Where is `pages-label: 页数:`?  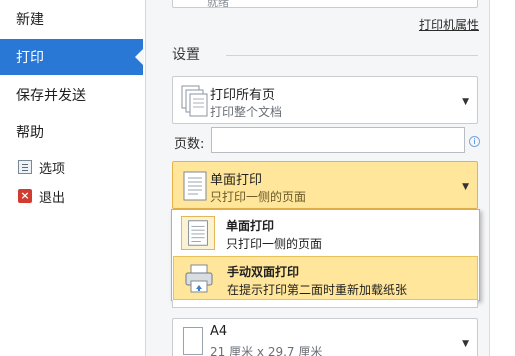 pages-label: 页数: is located at coordinates (189, 144).